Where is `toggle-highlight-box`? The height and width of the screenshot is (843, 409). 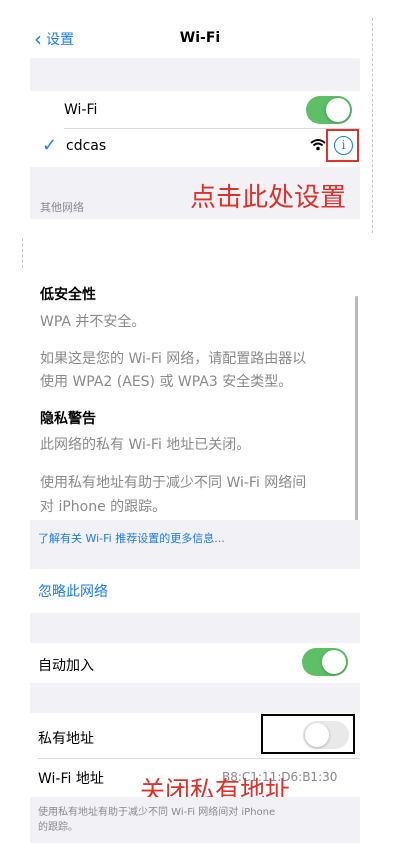
toggle-highlight-box is located at coordinates (308, 734).